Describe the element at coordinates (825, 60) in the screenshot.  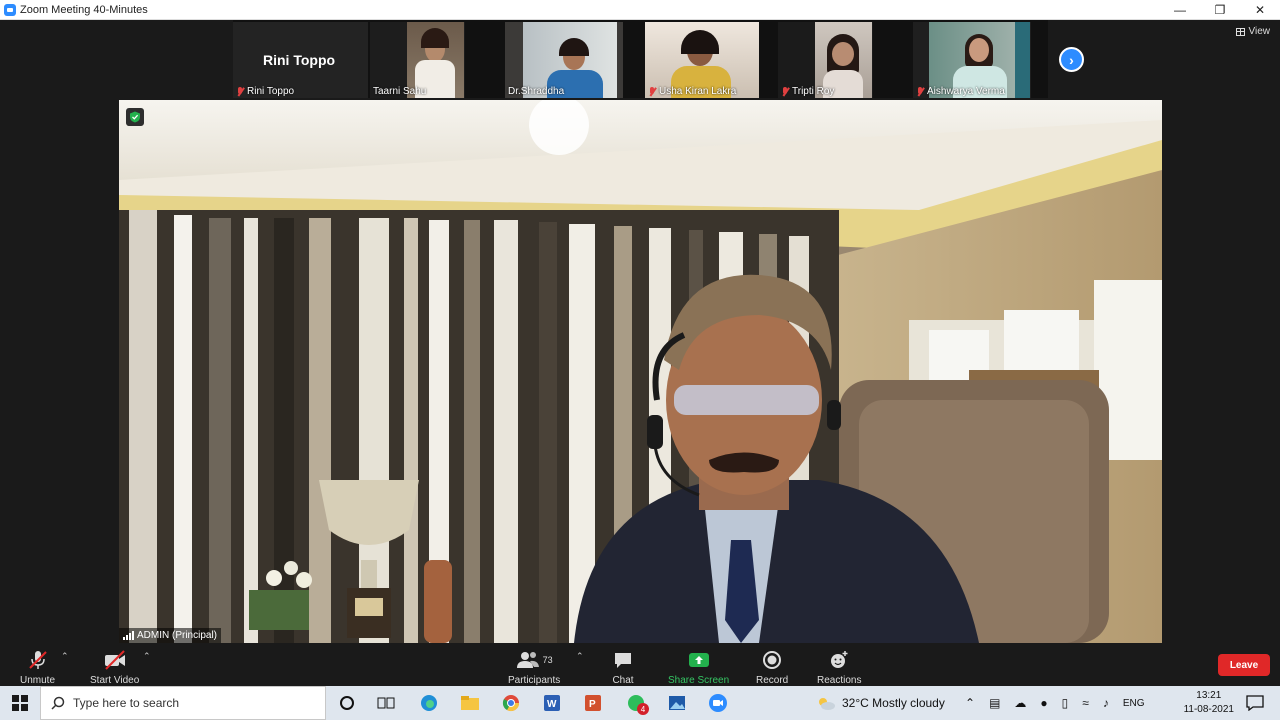
I see `participant-tile: Tripti Roy` at that location.